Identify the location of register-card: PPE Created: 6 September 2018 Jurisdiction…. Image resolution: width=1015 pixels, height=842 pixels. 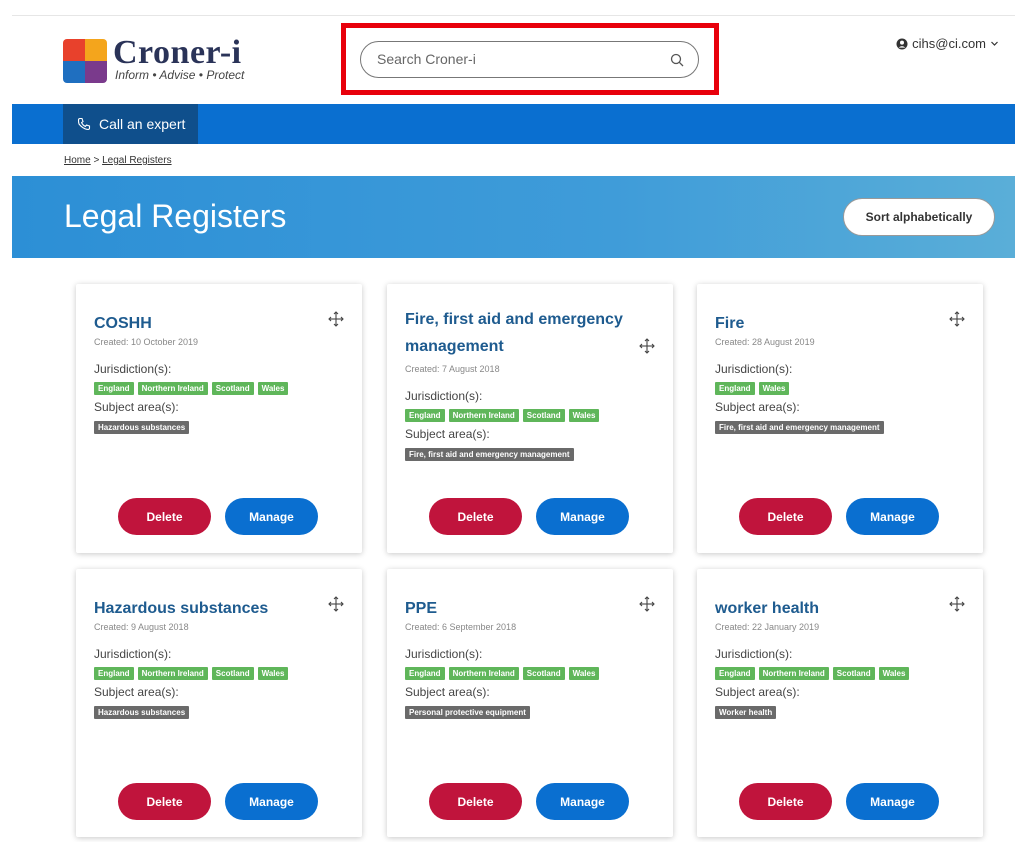
(530, 703).